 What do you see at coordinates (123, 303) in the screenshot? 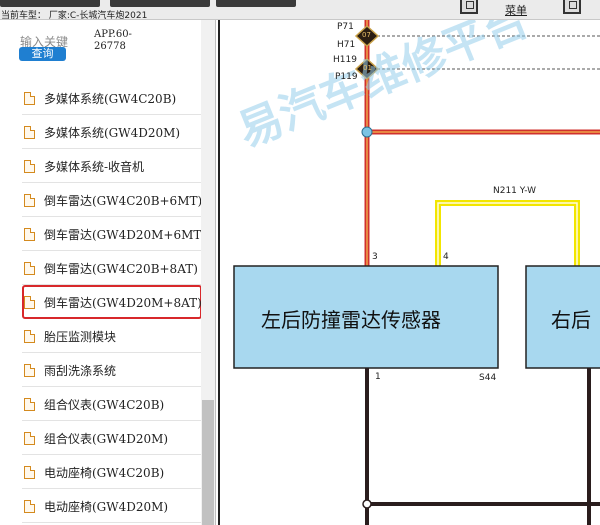
I see `list-item-label: 倒车雷达(GW4D20M+8AT)` at bounding box center [123, 303].